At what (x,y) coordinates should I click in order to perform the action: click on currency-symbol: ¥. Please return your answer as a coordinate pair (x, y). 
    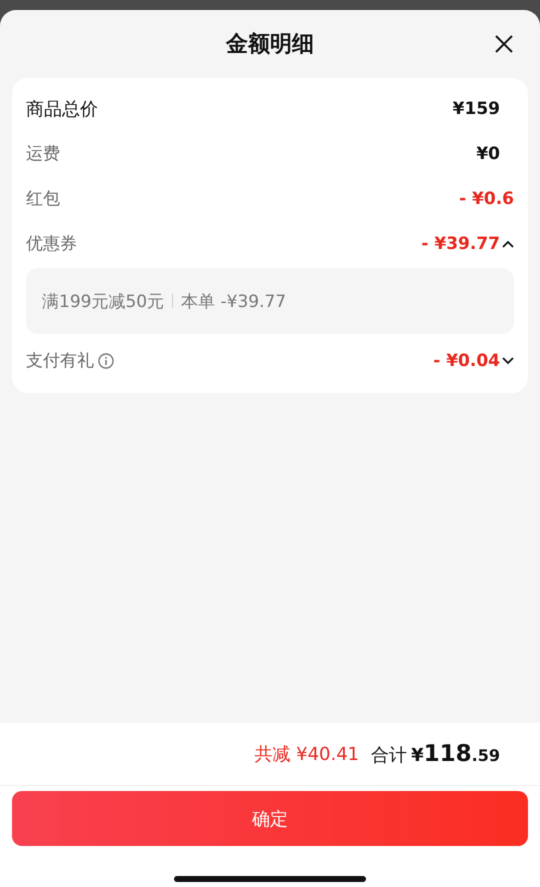
    Looking at the image, I should click on (417, 755).